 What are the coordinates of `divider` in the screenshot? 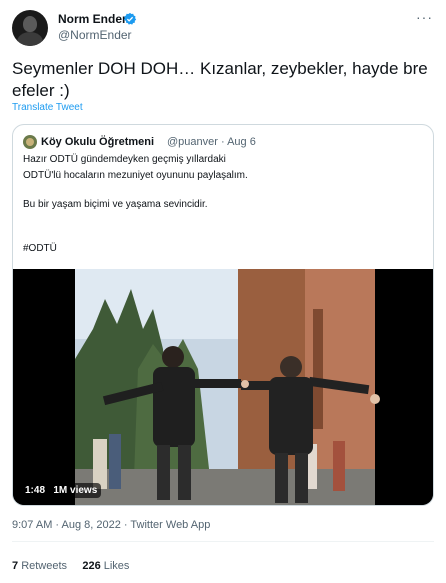 It's located at (223, 541).